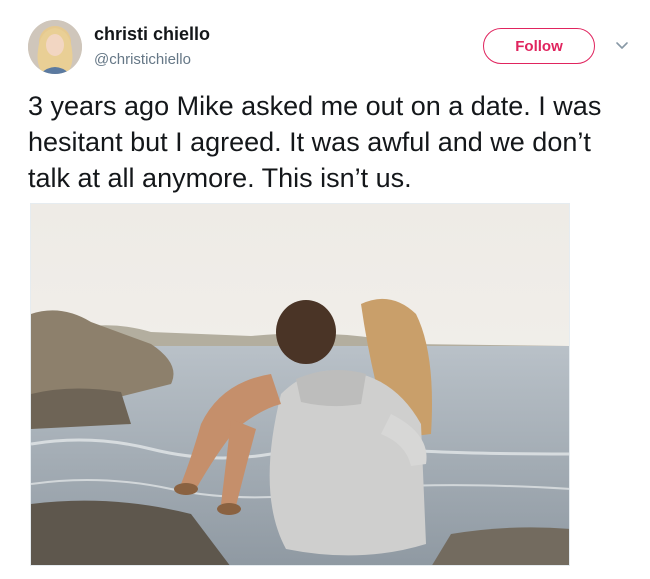  Describe the element at coordinates (142, 59) in the screenshot. I see `author-handle: @christichiello` at that location.